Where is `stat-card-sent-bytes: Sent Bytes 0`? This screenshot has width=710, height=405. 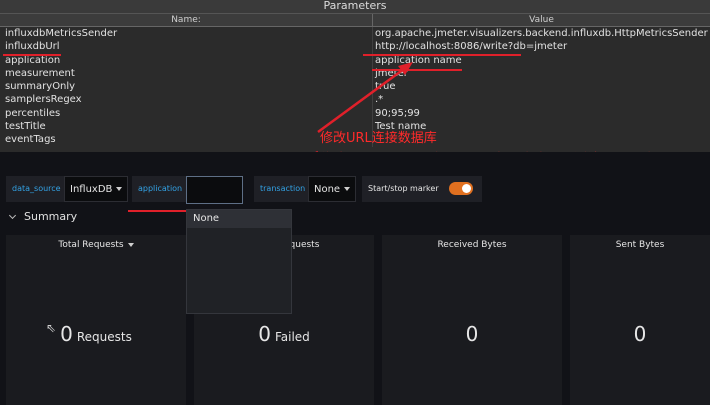
stat-card-sent-bytes: Sent Bytes 0 is located at coordinates (640, 320).